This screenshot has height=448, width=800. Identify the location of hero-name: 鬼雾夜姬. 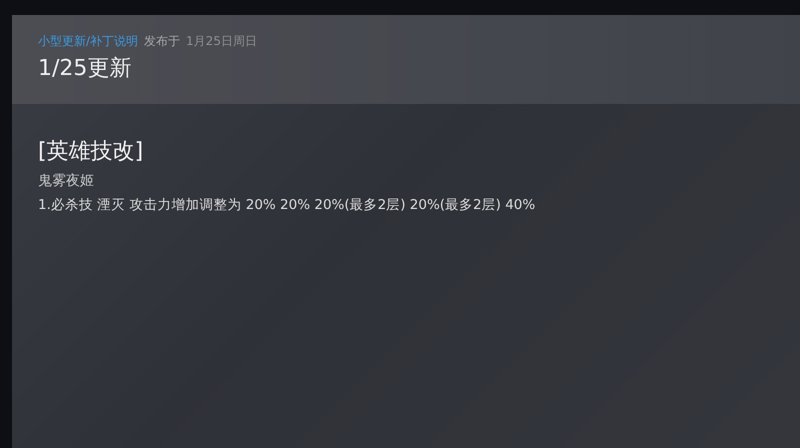
(66, 181).